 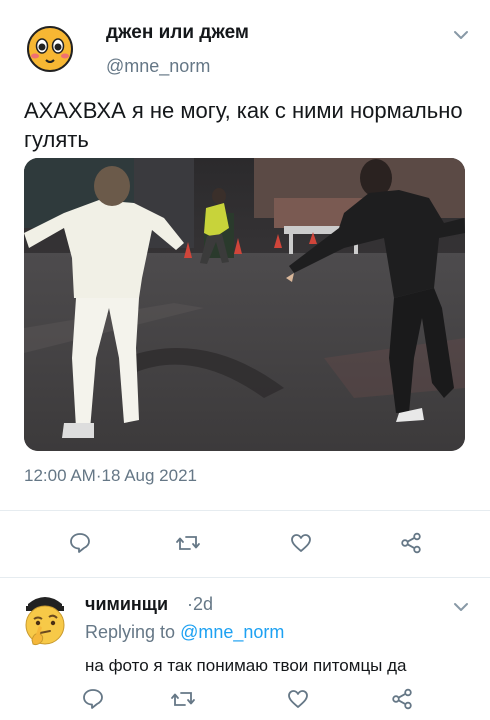 I want to click on reply-author-name: чиминщи, so click(x=126, y=604).